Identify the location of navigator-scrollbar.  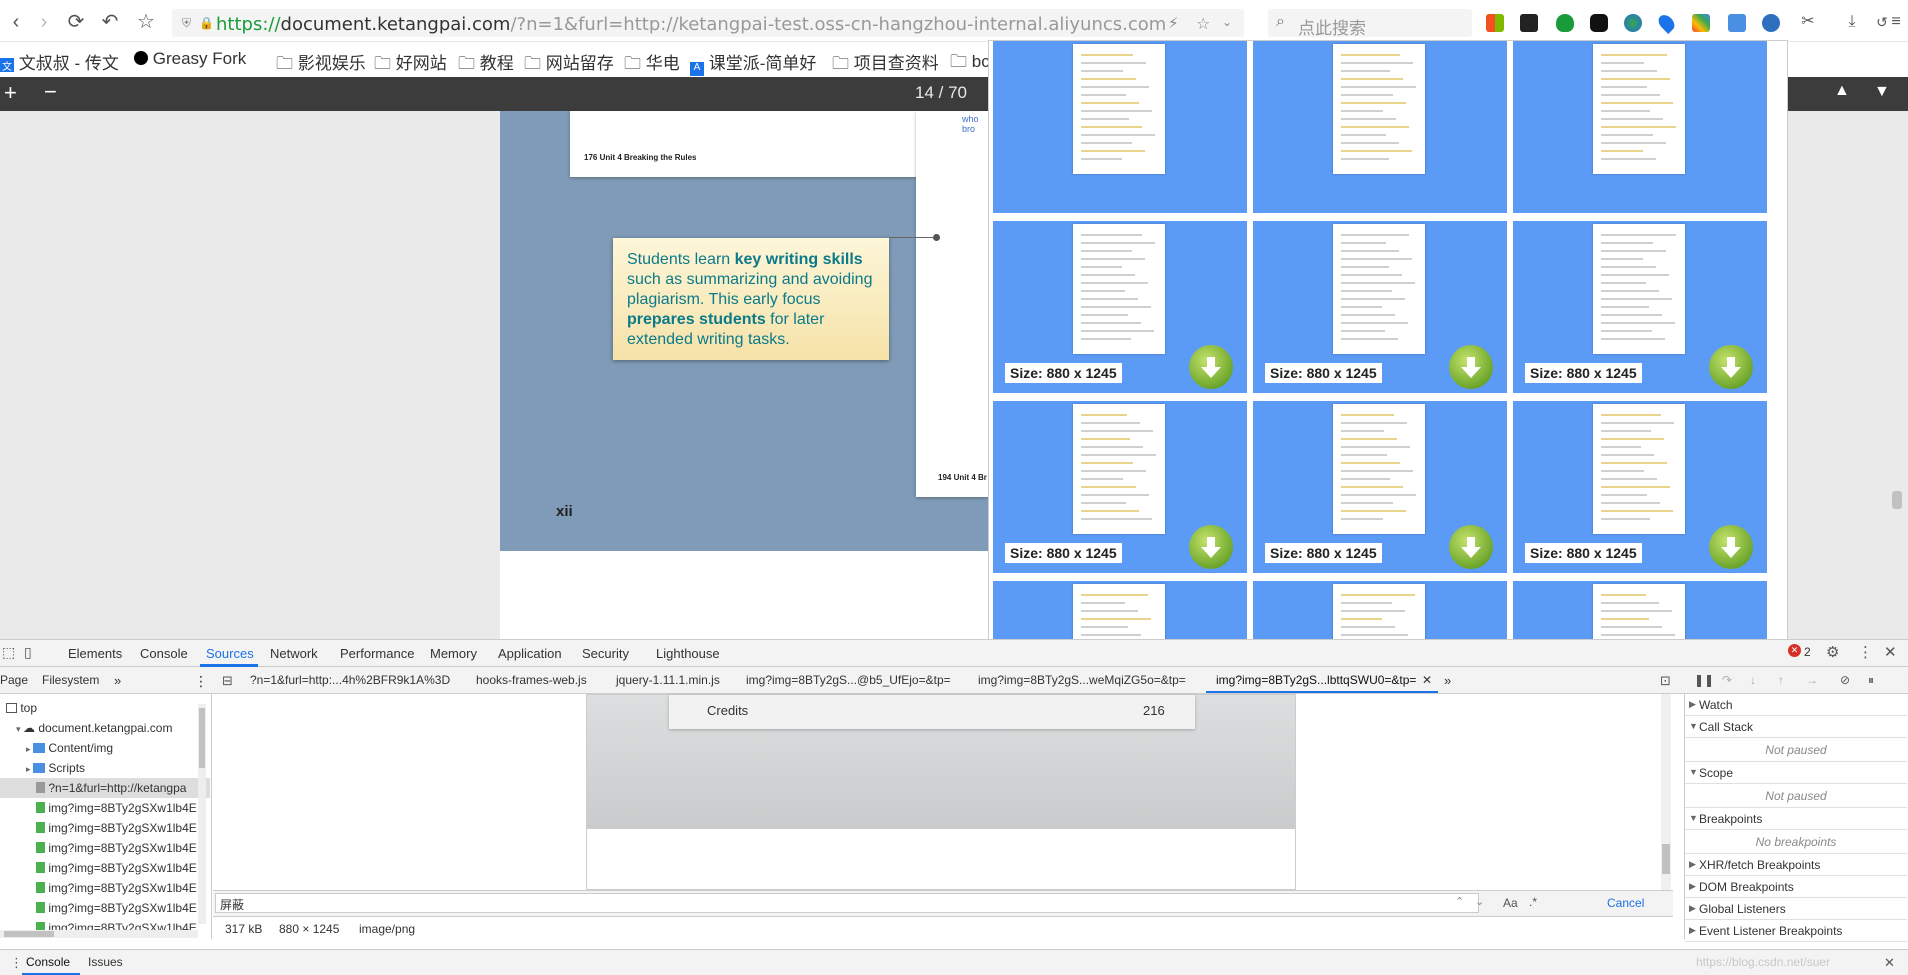
(202, 814).